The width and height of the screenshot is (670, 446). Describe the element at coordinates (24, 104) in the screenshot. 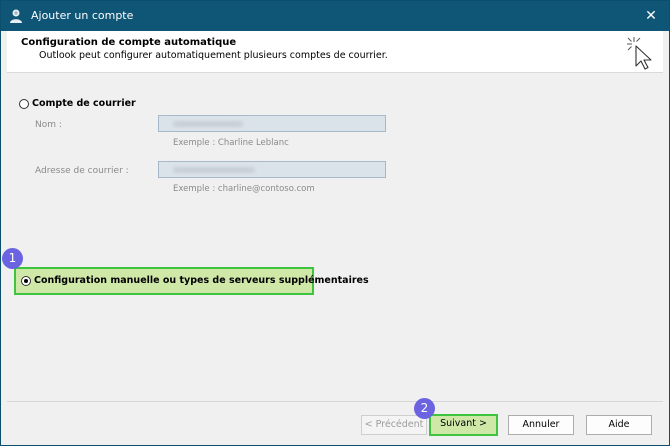

I see `auto-account-radio` at that location.